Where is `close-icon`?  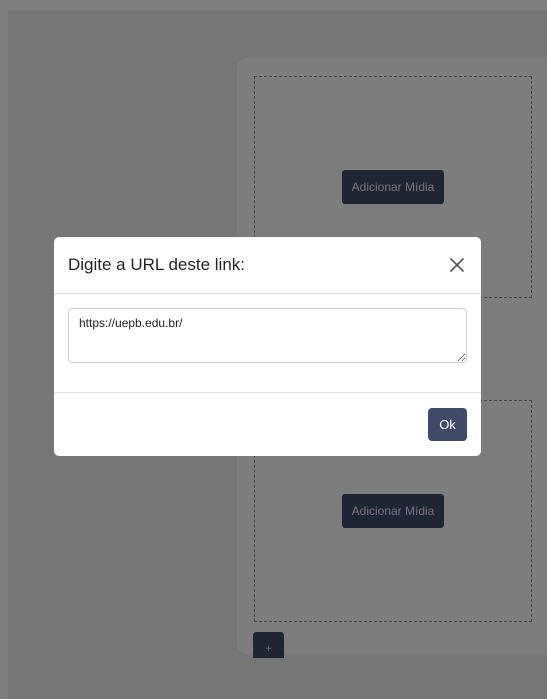
close-icon is located at coordinates (457, 265).